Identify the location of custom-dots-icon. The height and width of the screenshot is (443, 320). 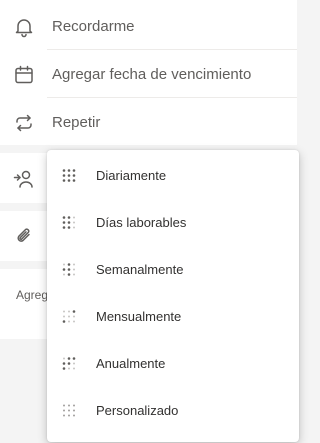
(70, 411).